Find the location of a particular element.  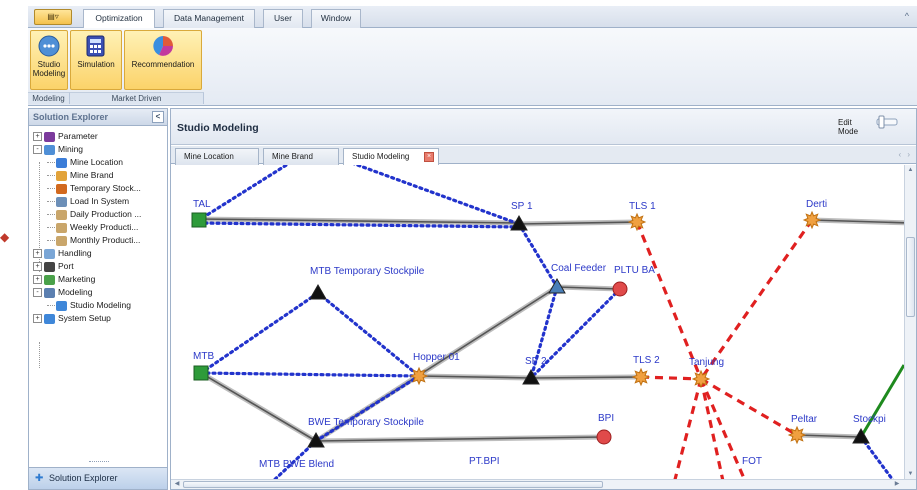

node-mtb is located at coordinates (201, 373).